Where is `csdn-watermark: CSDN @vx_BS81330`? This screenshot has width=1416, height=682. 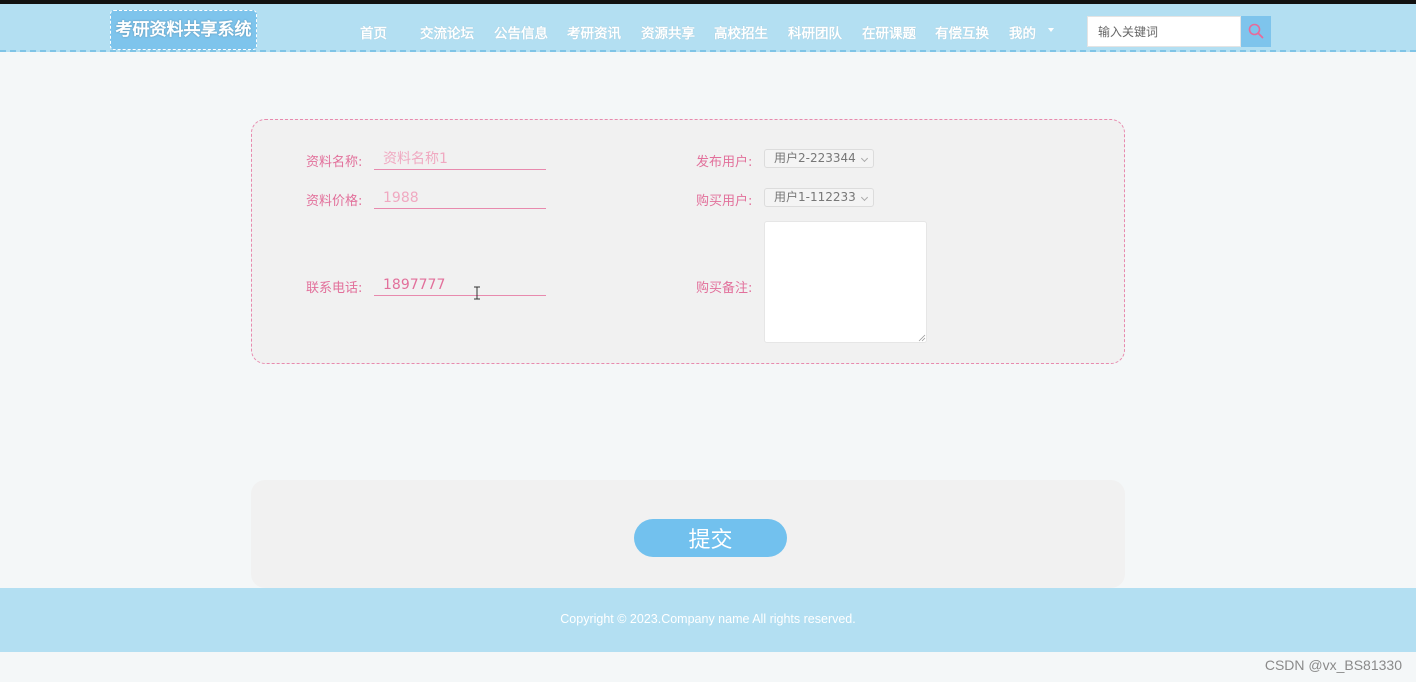
csdn-watermark: CSDN @vx_BS81330 is located at coordinates (1333, 665).